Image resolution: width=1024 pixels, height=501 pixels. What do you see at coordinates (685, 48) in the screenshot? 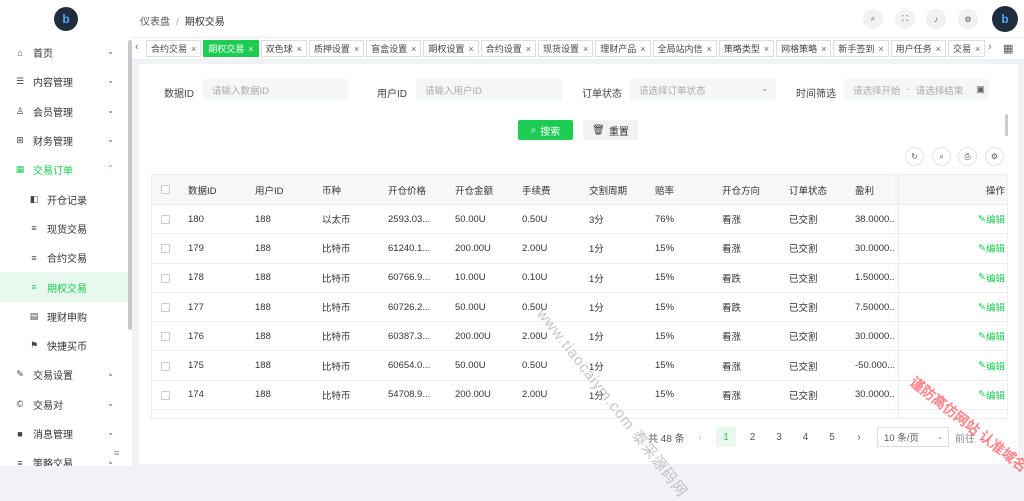
I see `tab-9: 全局站内信×` at bounding box center [685, 48].